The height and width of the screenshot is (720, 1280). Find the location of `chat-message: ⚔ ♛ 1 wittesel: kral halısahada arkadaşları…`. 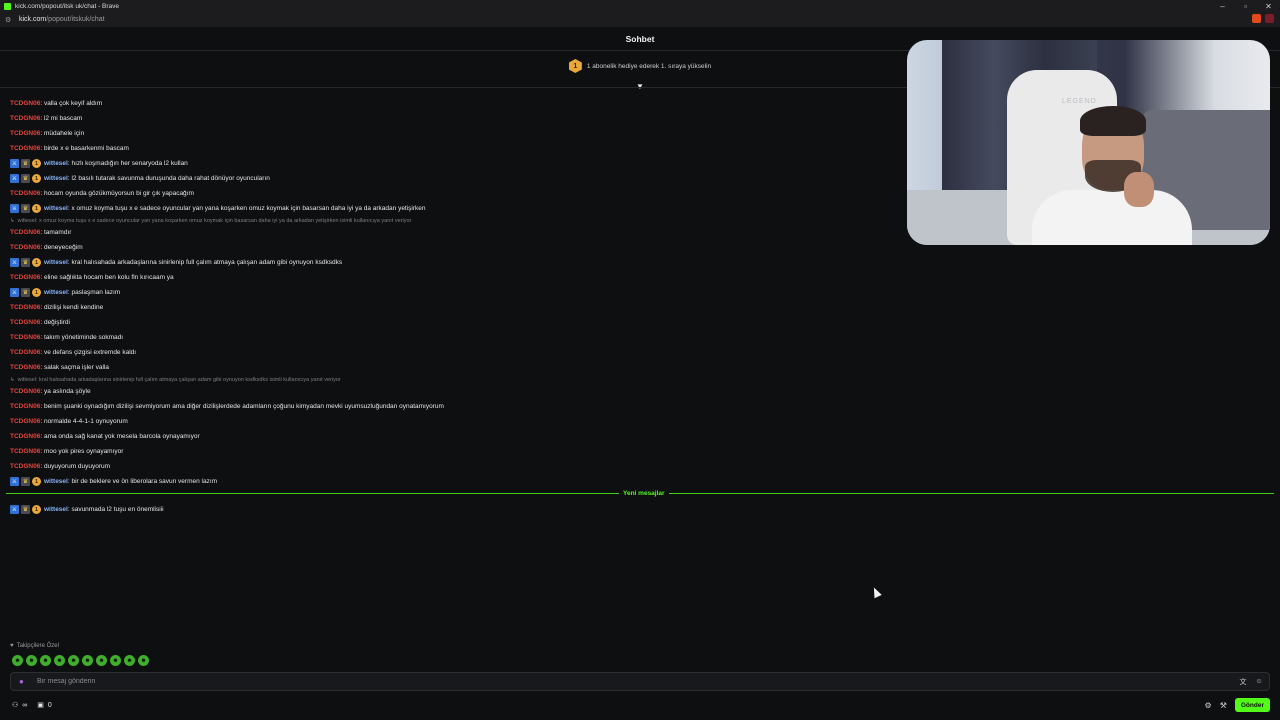

chat-message: ⚔ ♛ 1 wittesel: kral halısahada arkadaşları… is located at coordinates (460, 262).